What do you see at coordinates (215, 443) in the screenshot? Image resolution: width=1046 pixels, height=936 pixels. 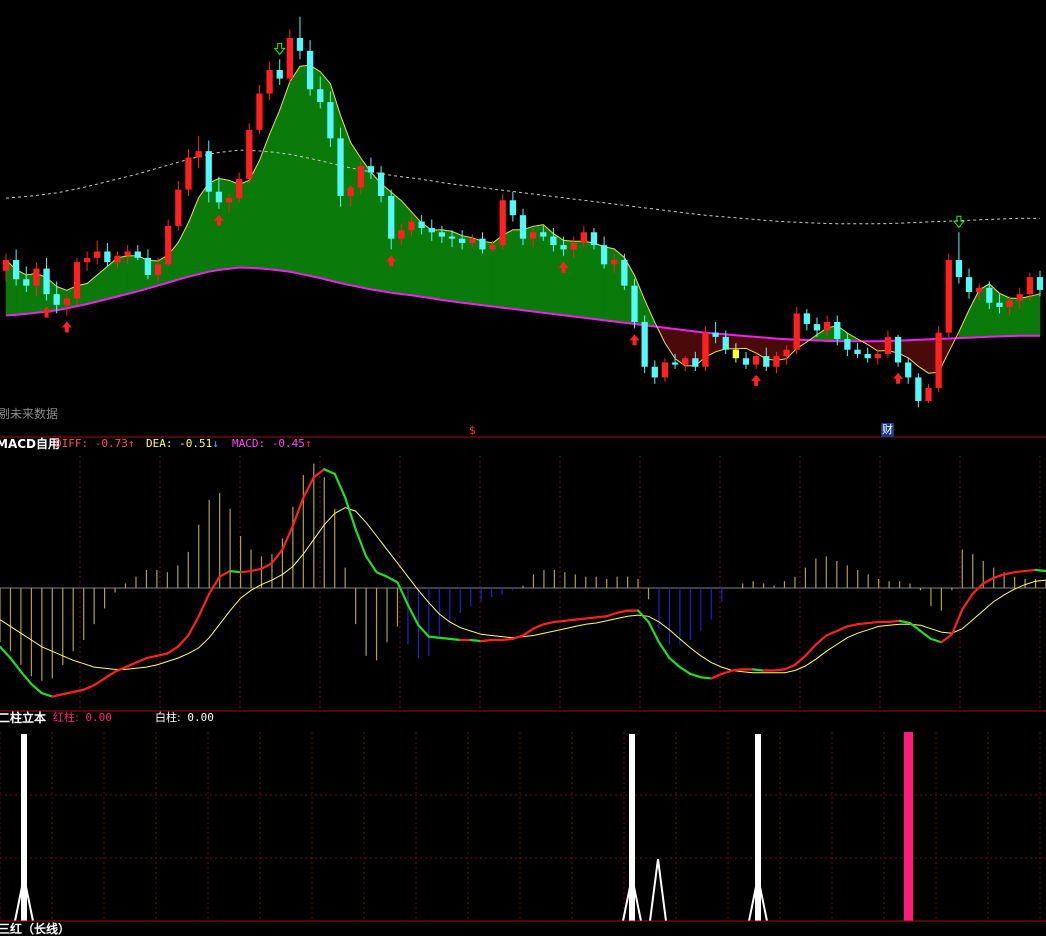 I see `dea-down-arrow: ↓` at bounding box center [215, 443].